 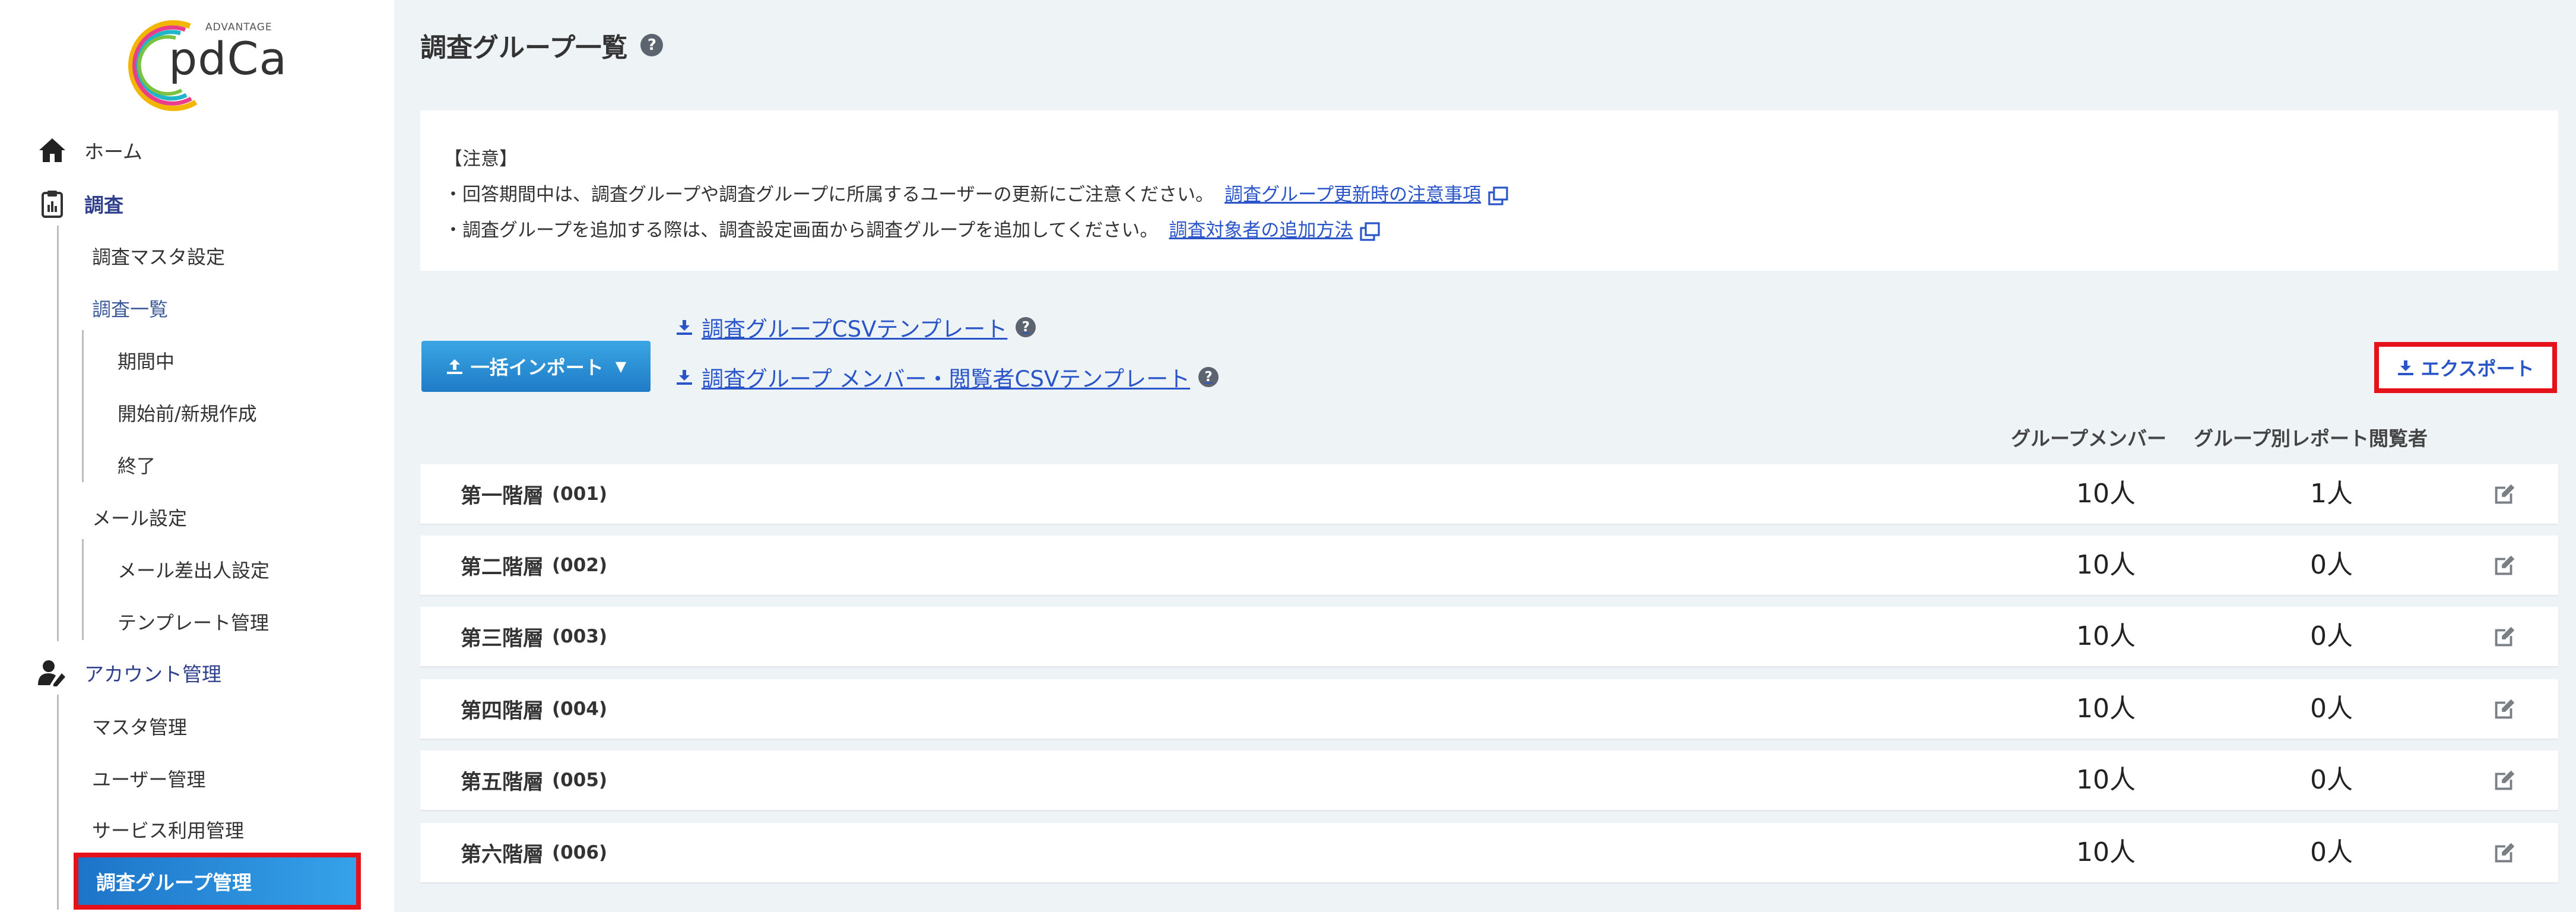 What do you see at coordinates (158, 256) in the screenshot?
I see `nav-survey-master: 調査マスタ設定` at bounding box center [158, 256].